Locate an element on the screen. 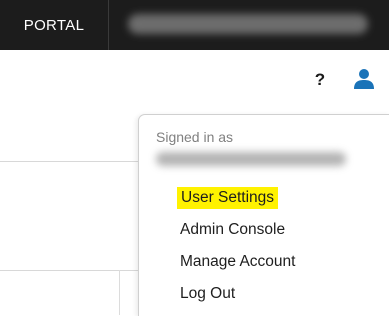 This screenshot has width=389, height=316. redacted-user-name is located at coordinates (248, 24).